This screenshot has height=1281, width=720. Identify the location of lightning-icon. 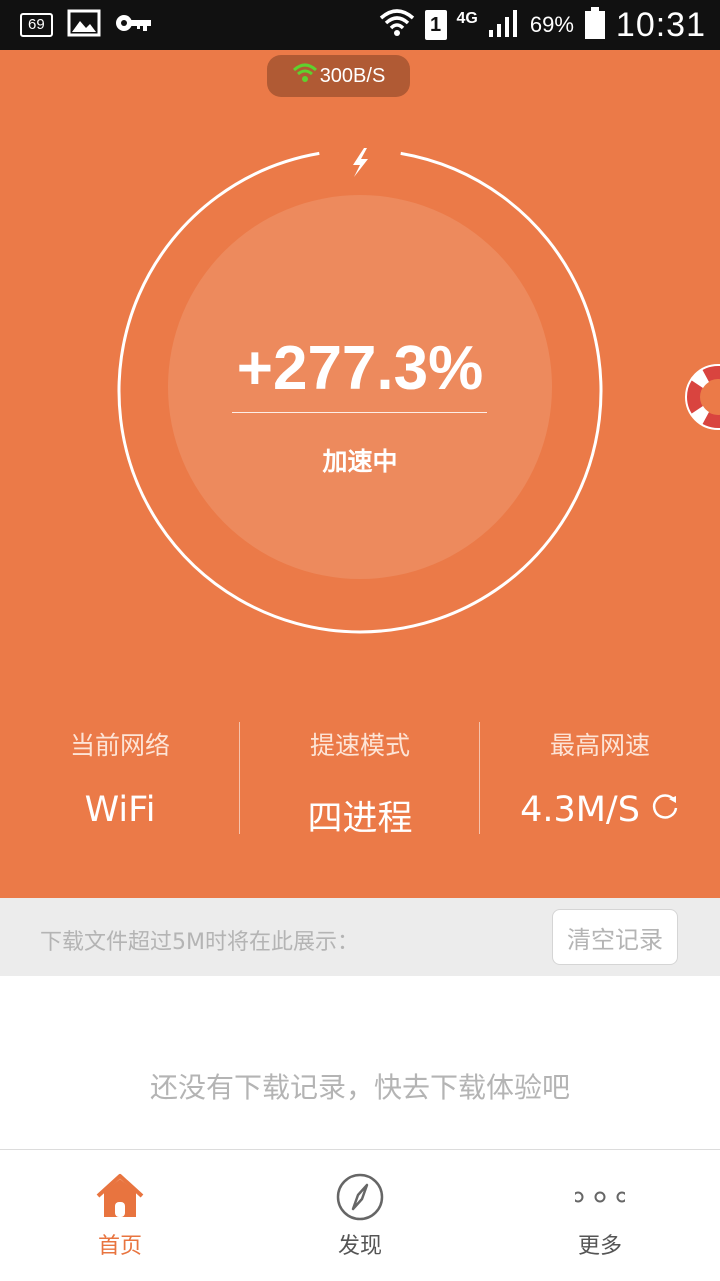
(360, 162).